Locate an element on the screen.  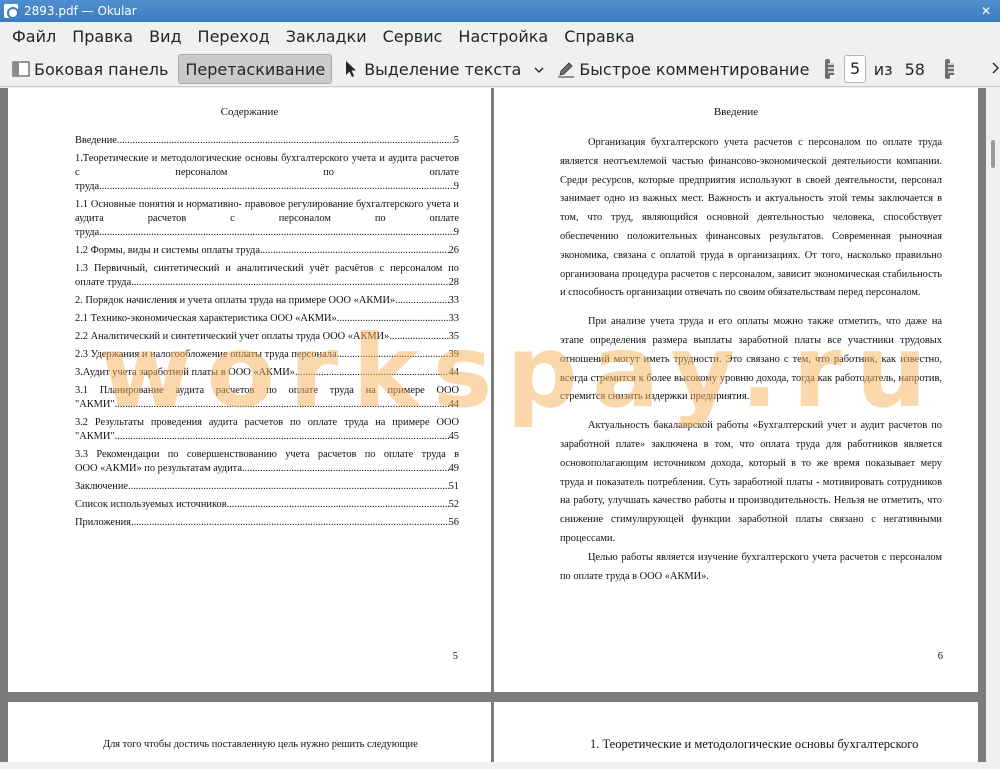
chevron-down-icon is located at coordinates (539, 69).